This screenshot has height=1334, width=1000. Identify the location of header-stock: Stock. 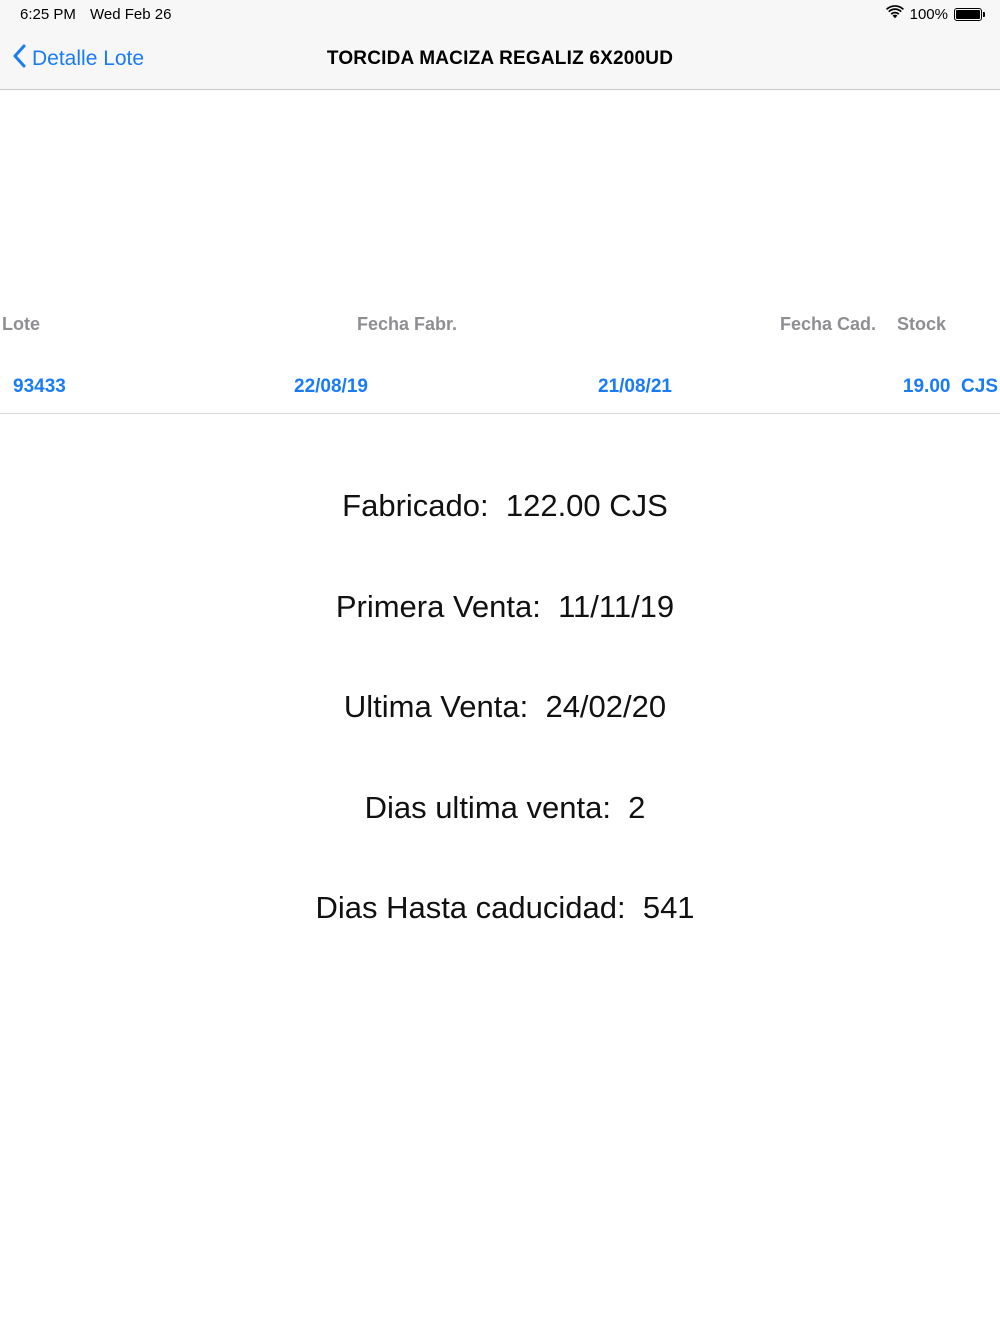
(922, 324).